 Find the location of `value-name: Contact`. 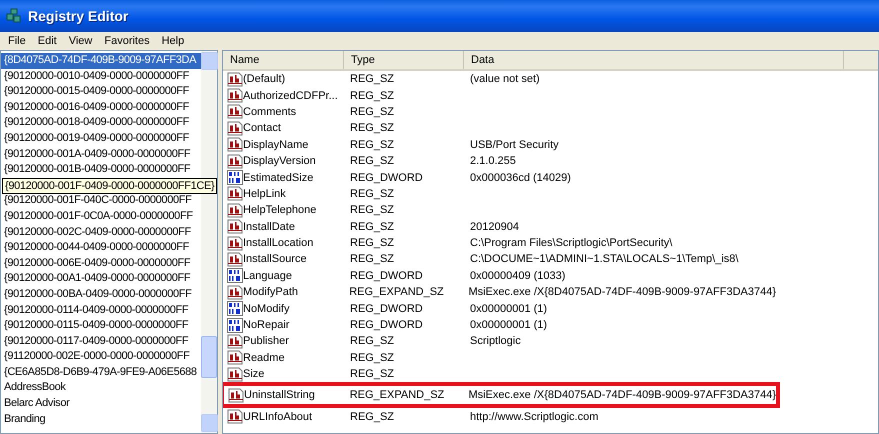

value-name: Contact is located at coordinates (262, 128).